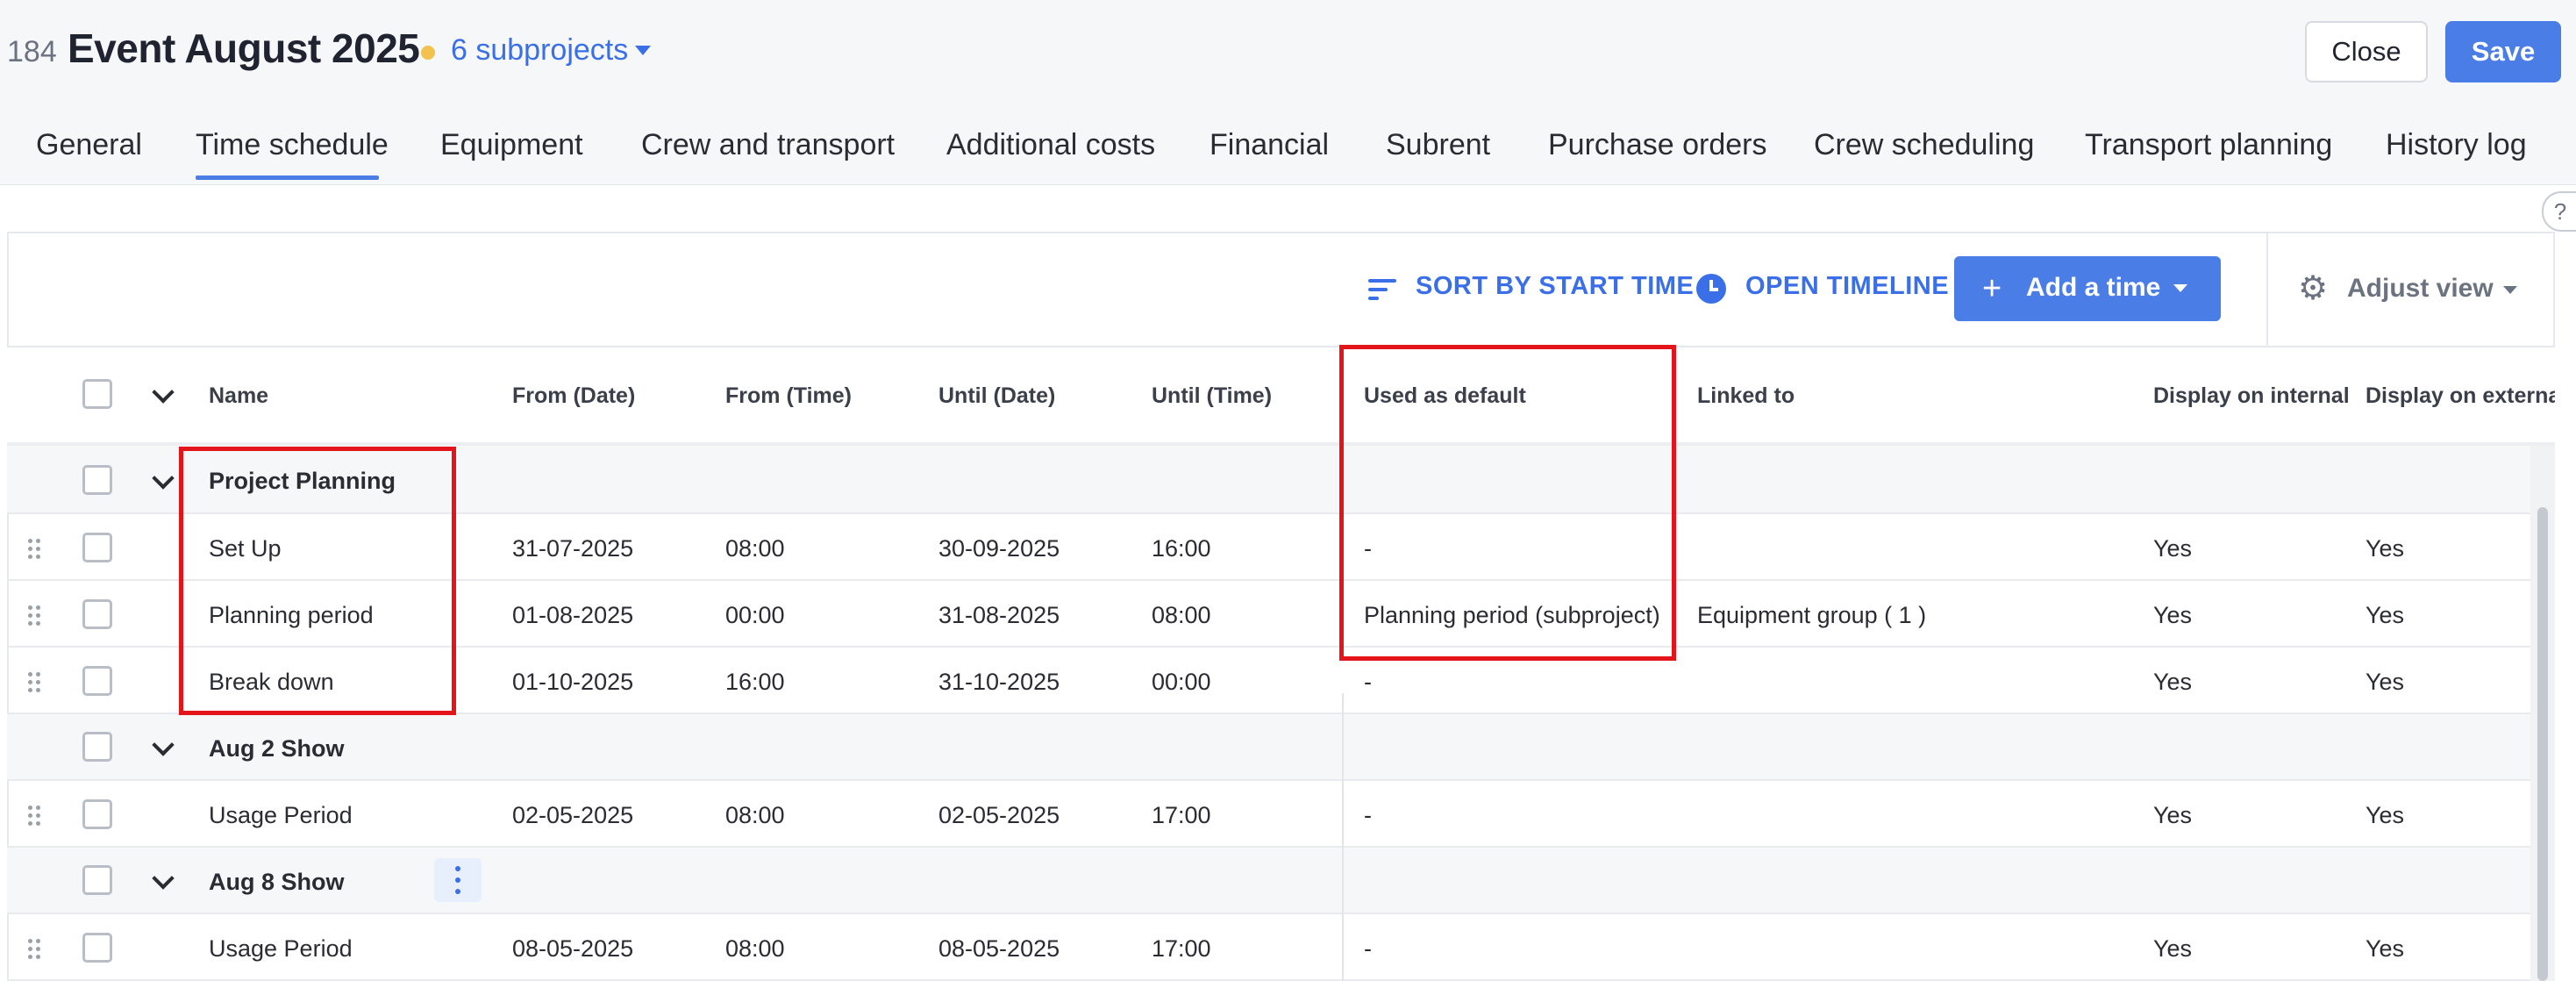 The width and height of the screenshot is (2576, 981). What do you see at coordinates (244, 48) in the screenshot?
I see `project-title: Event August 2025` at bounding box center [244, 48].